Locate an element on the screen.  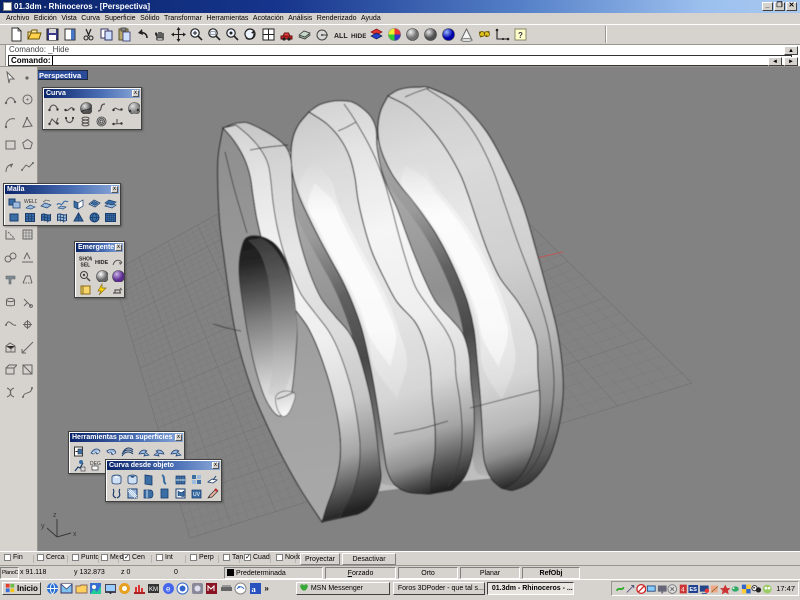
svg-text: e is located at coordinates (168, 588).